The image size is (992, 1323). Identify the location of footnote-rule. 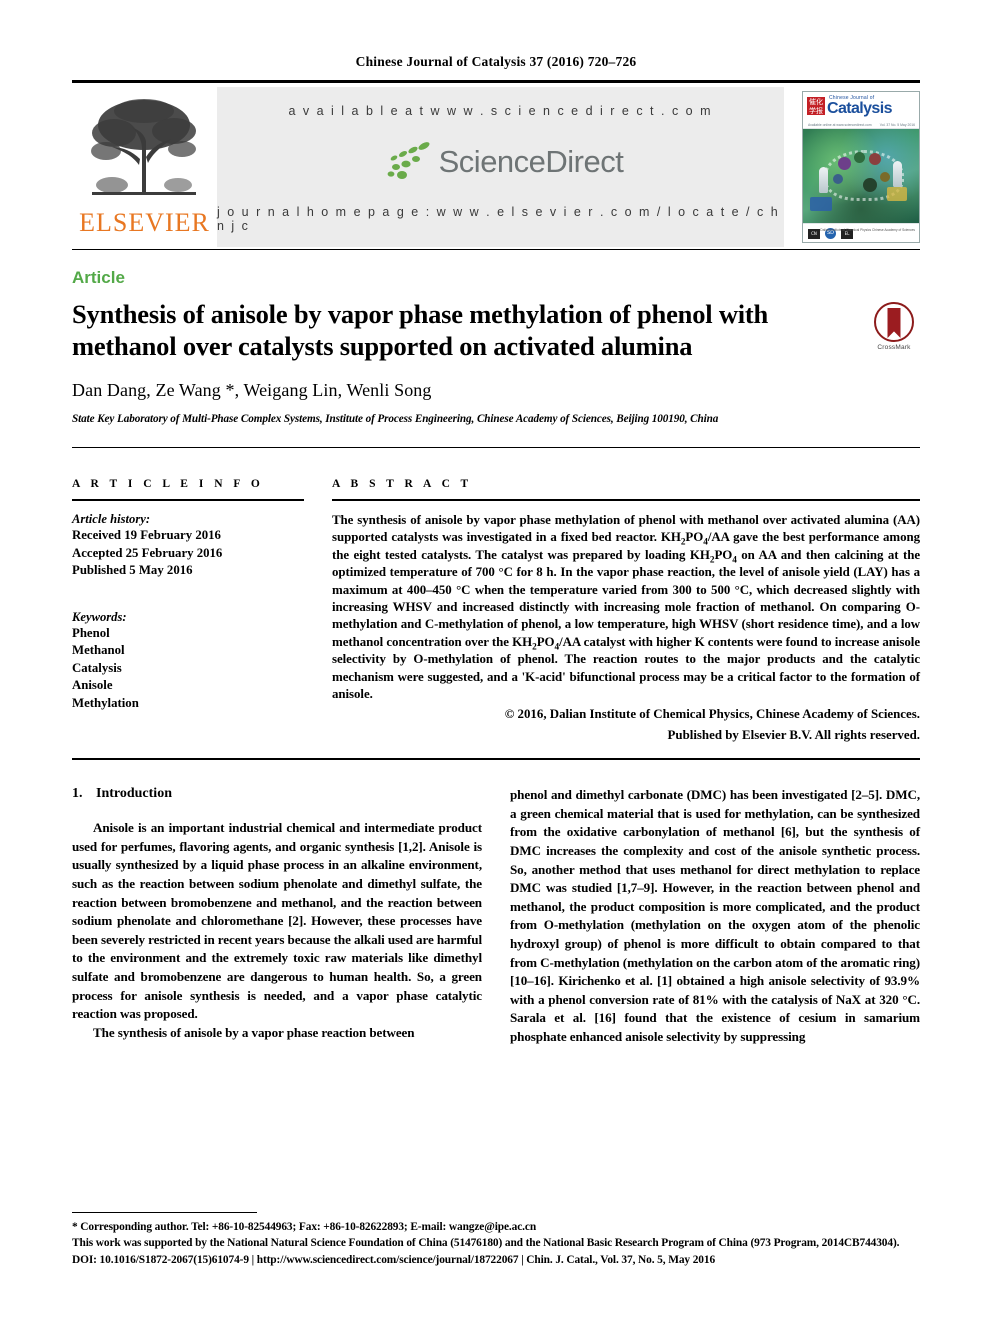
(164, 1213).